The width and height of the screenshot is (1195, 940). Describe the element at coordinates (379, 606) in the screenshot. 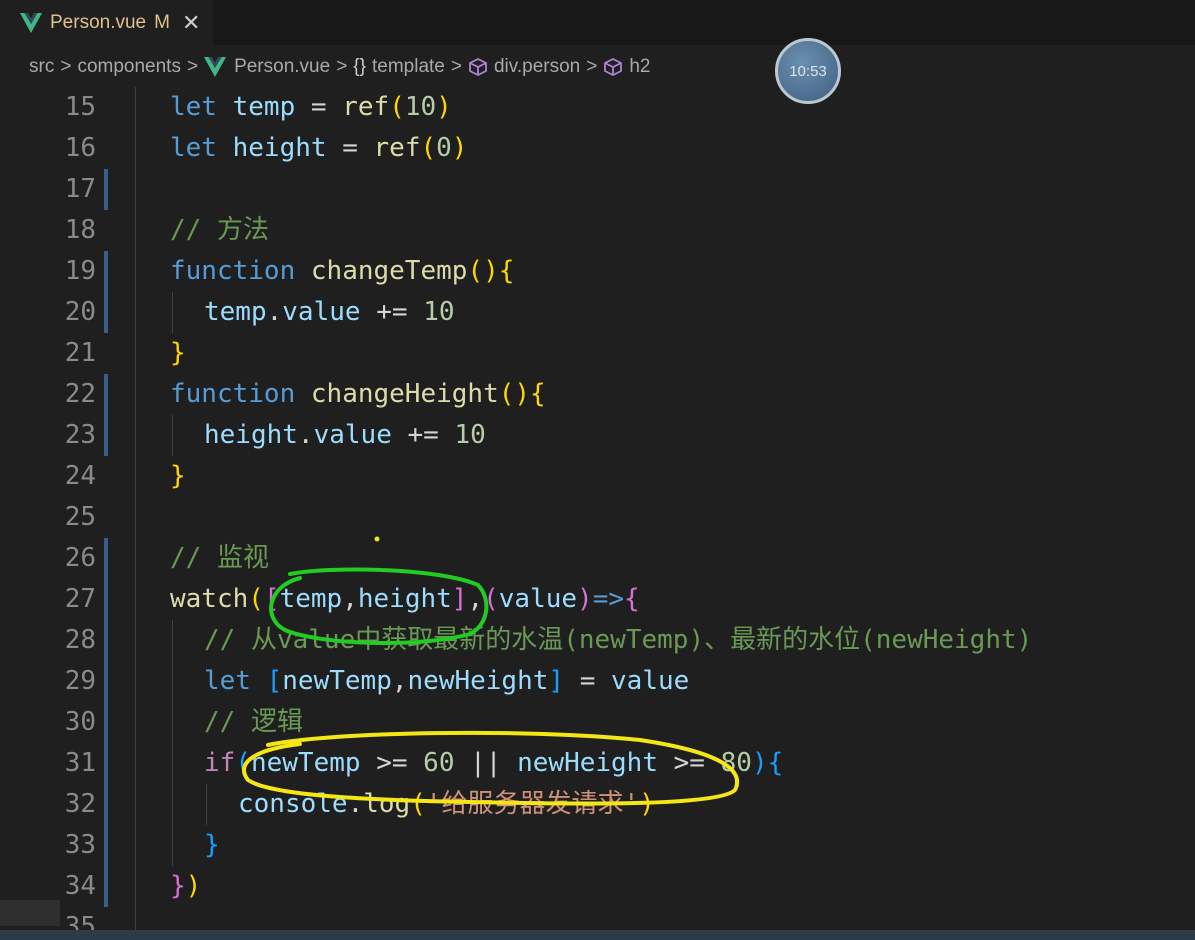

I see `green-circle-annotation` at that location.